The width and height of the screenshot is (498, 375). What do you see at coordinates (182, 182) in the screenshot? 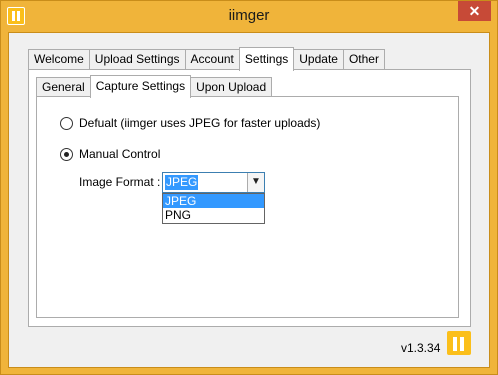
I see `image-format-value: JPEG` at bounding box center [182, 182].